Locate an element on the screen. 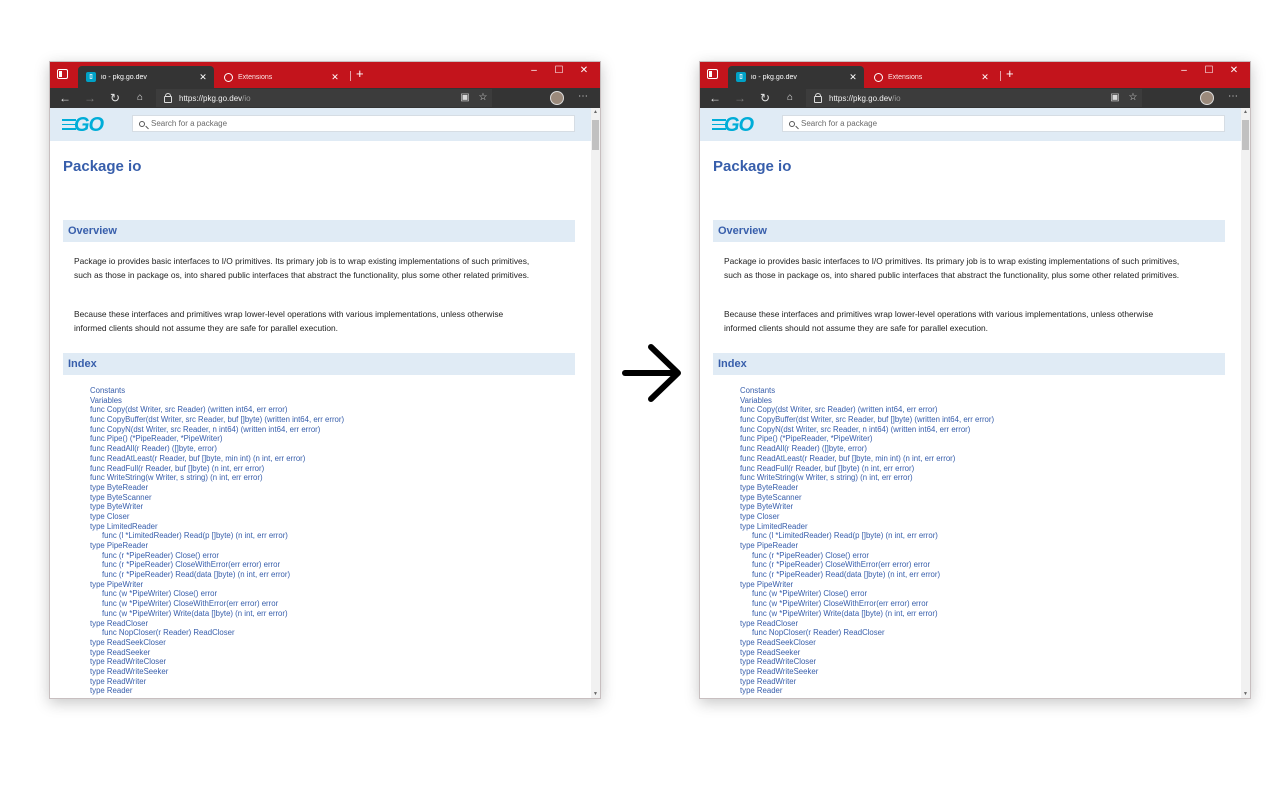  refresh-icon: ↻ is located at coordinates (115, 98).